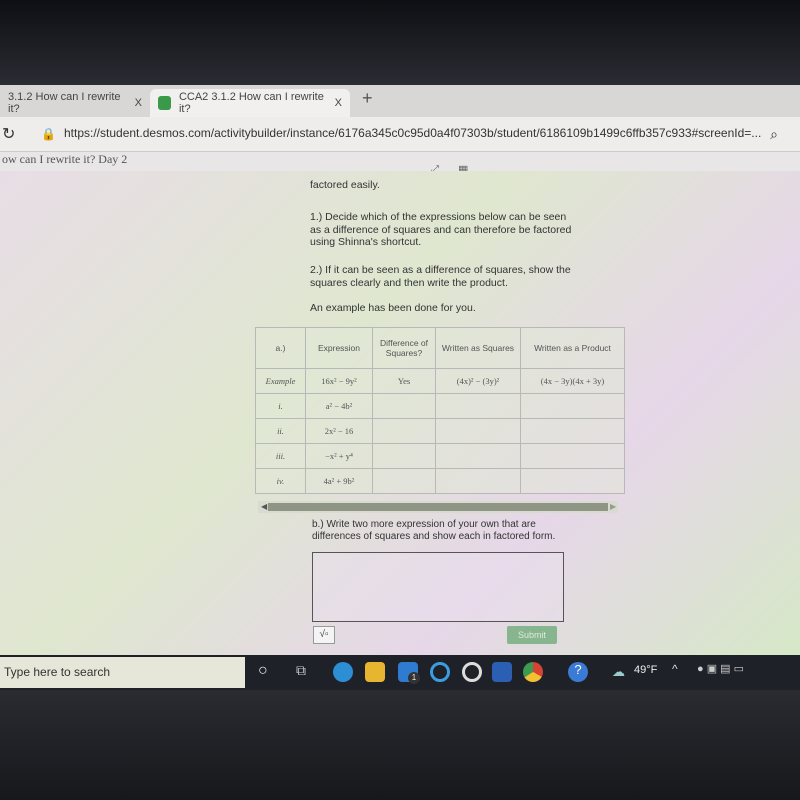  I want to click on row-label: i., so click(280, 406).